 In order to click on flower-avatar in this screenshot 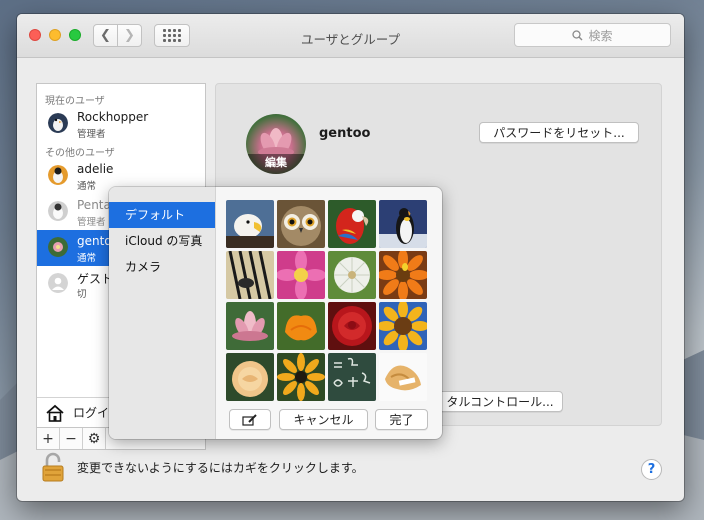, I will do `click(58, 247)`.